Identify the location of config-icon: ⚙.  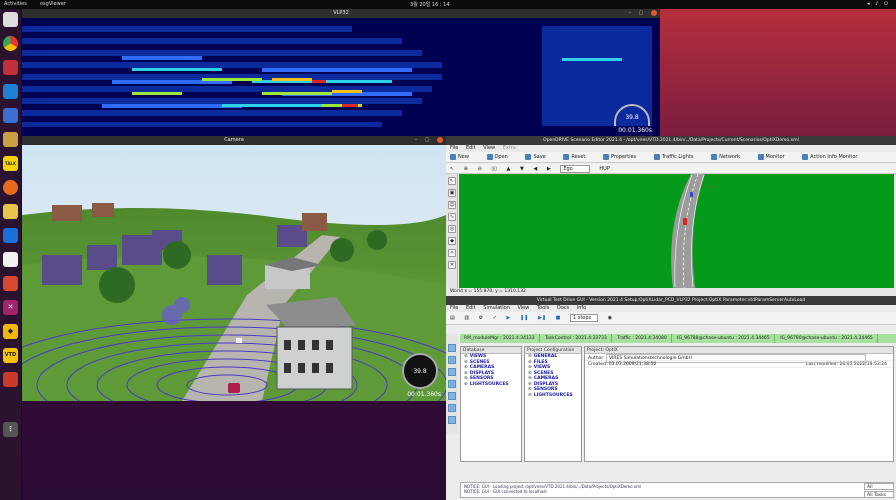
(481, 318).